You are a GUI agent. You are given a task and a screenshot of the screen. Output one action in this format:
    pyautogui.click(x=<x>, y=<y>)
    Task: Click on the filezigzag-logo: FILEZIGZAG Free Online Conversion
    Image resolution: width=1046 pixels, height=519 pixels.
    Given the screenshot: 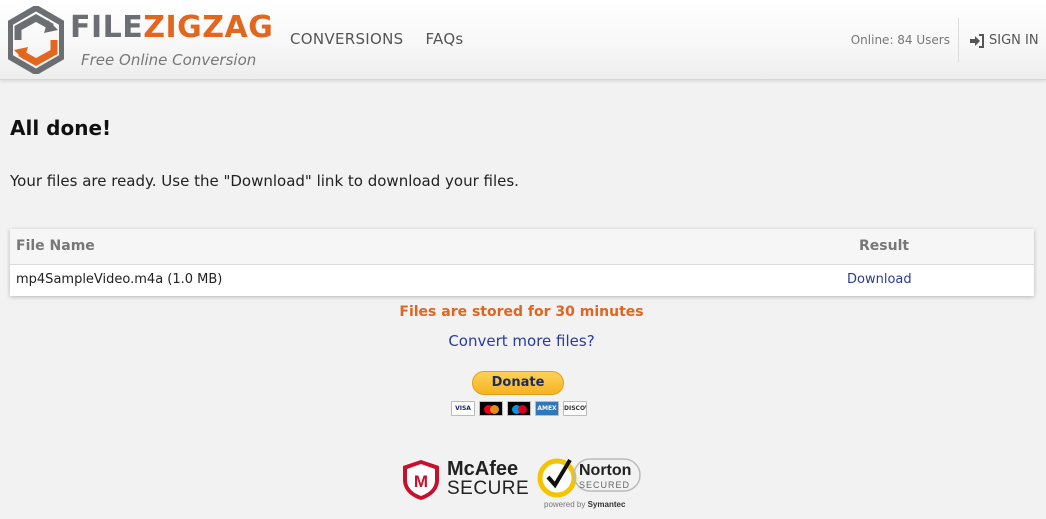 What is the action you would take?
    pyautogui.click(x=140, y=40)
    